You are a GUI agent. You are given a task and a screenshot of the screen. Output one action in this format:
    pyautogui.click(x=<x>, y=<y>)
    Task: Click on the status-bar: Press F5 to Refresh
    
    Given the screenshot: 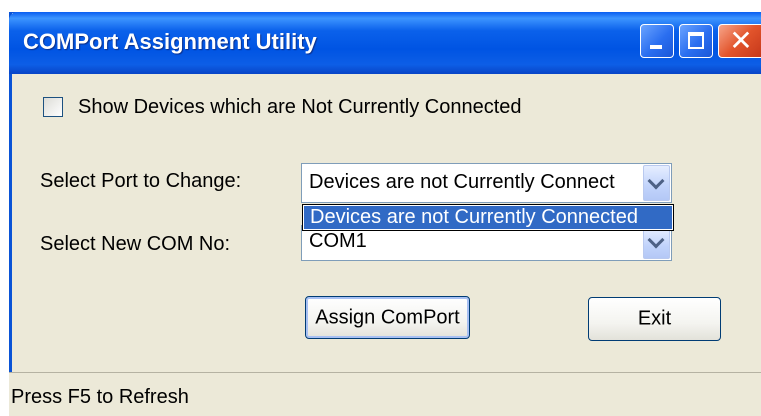 What is the action you would take?
    pyautogui.click(x=385, y=394)
    